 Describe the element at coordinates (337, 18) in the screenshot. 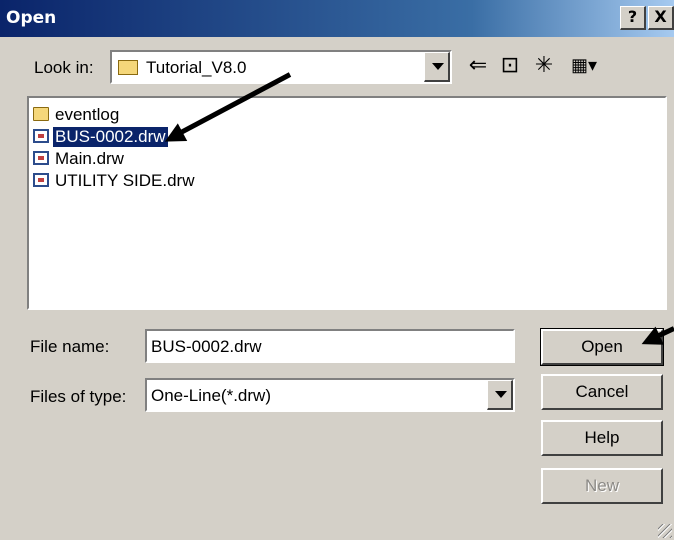

I see `title-bar: Open ? X` at that location.